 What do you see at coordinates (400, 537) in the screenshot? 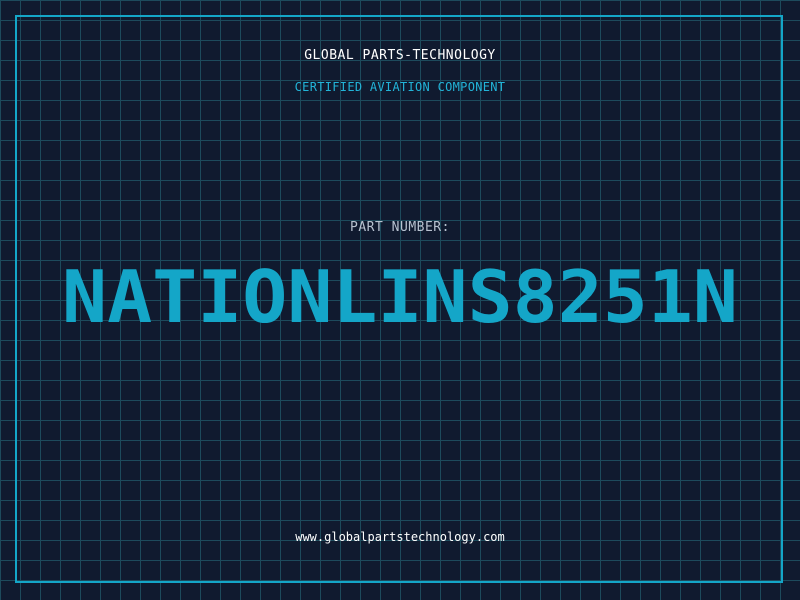
I see `website-link: www.globalpartstechnology.com` at bounding box center [400, 537].